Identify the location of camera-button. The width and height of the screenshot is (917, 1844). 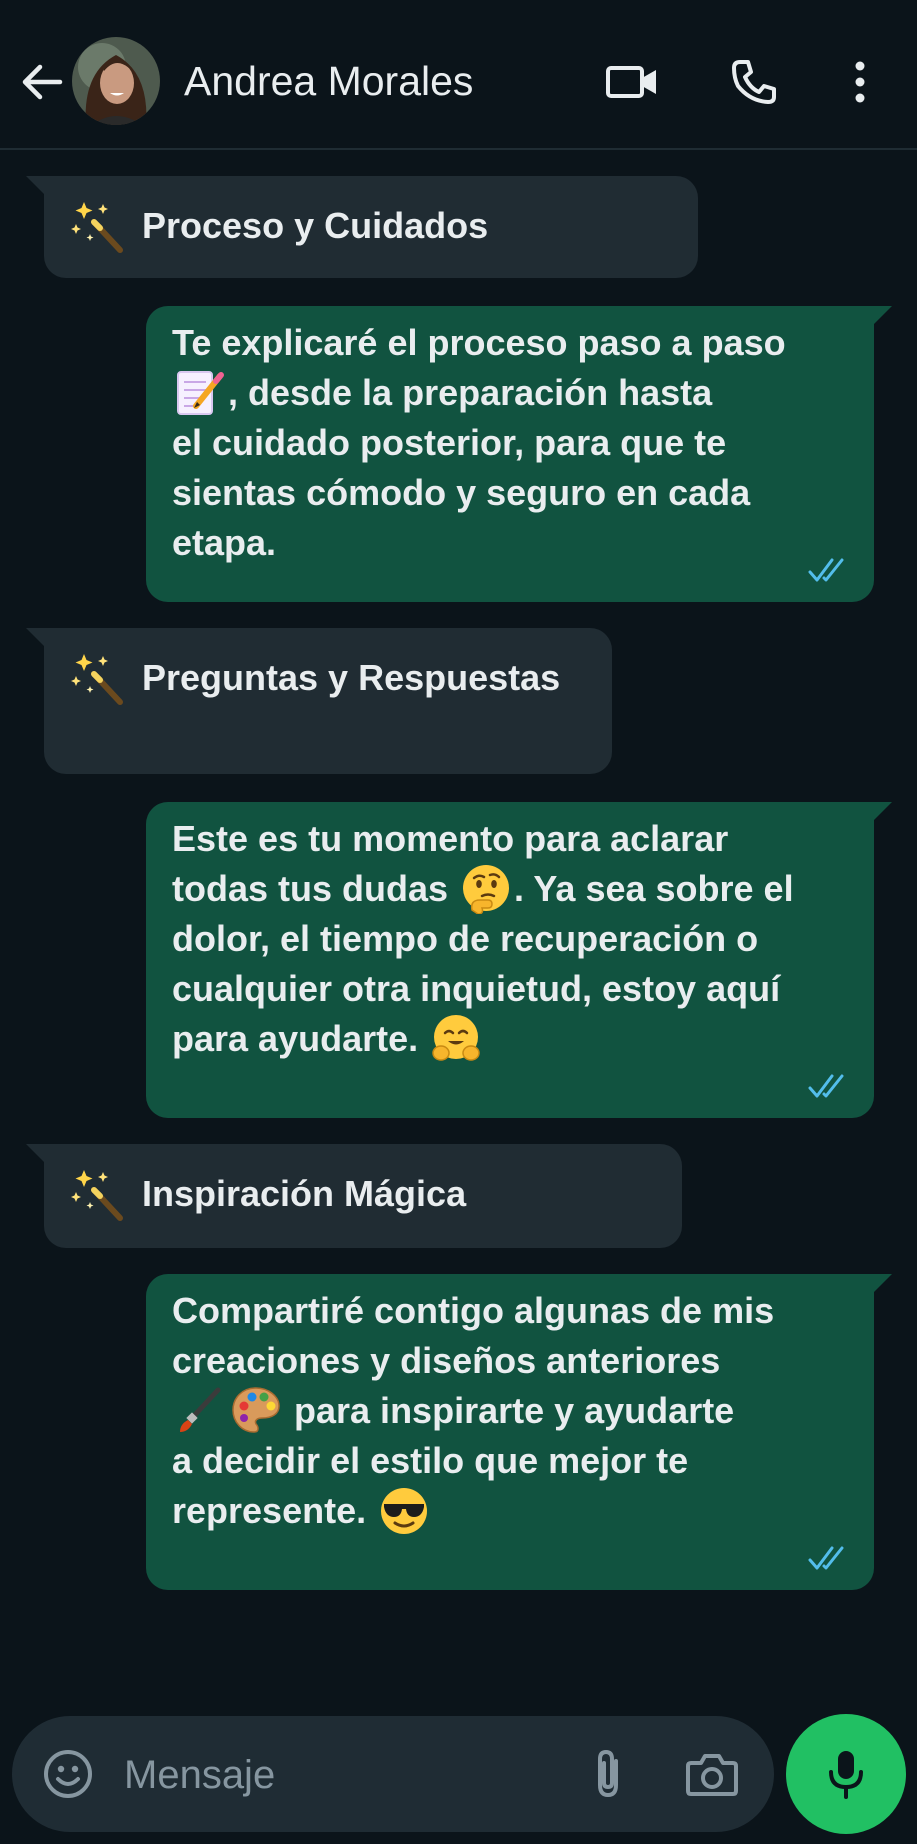
(712, 1774).